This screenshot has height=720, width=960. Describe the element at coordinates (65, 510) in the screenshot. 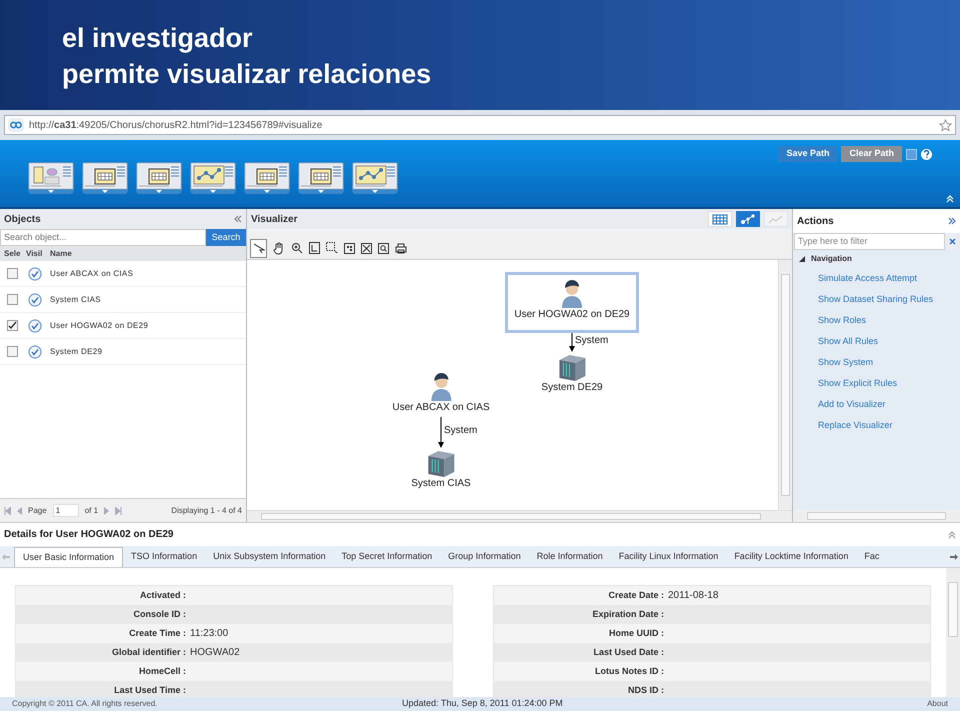

I see `page-field: 1` at that location.